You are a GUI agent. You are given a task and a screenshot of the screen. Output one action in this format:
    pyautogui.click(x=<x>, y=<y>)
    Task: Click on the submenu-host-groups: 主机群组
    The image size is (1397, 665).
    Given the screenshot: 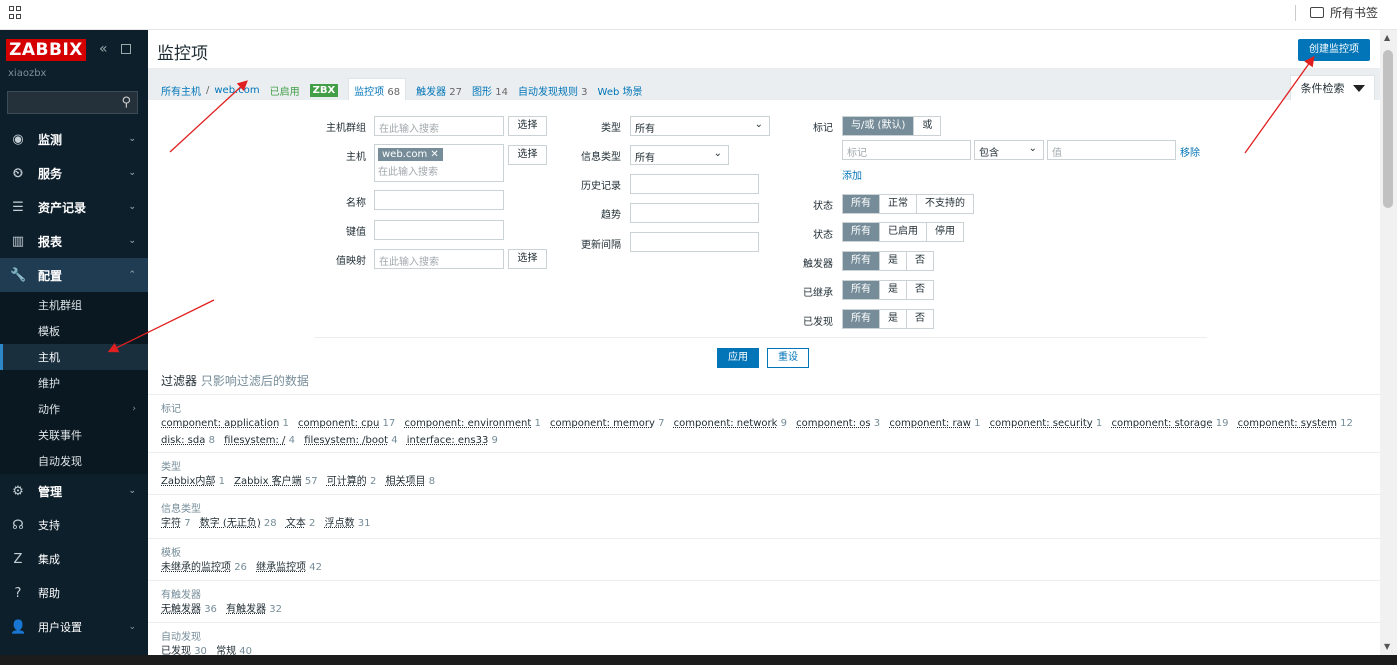 What is the action you would take?
    pyautogui.click(x=74, y=305)
    